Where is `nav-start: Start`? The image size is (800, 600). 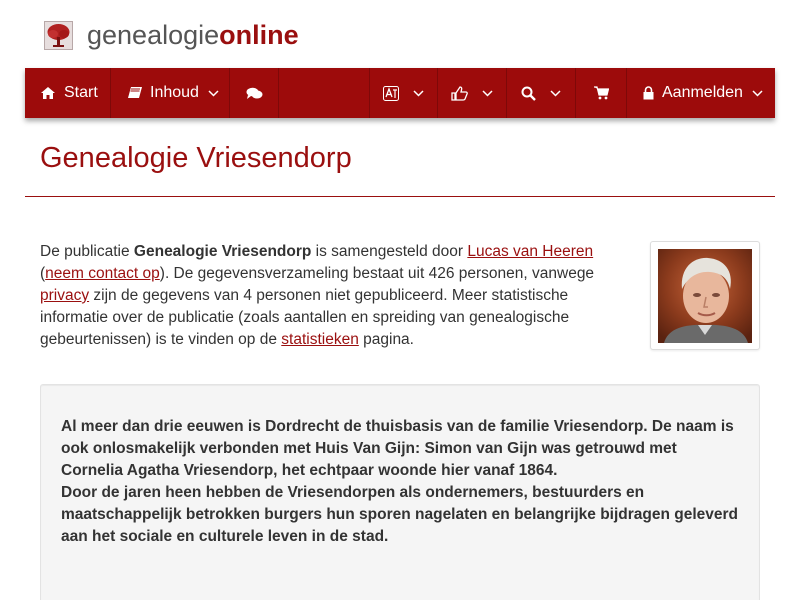
nav-start: Start is located at coordinates (68, 93).